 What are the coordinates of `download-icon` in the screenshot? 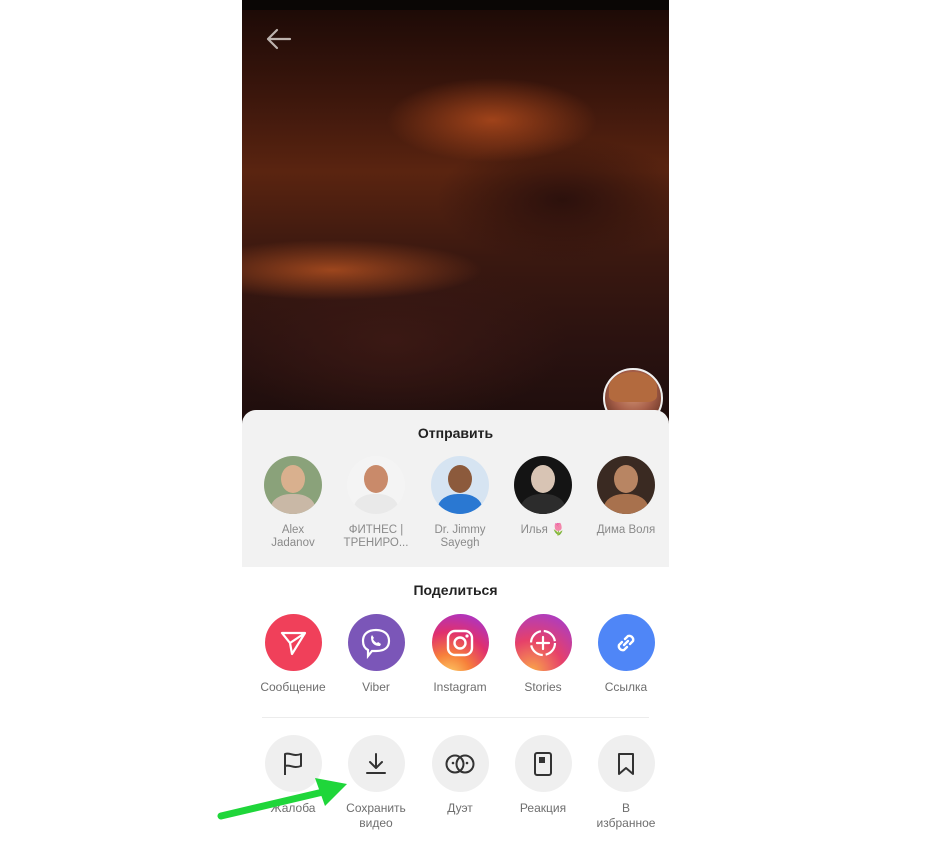 It's located at (376, 763).